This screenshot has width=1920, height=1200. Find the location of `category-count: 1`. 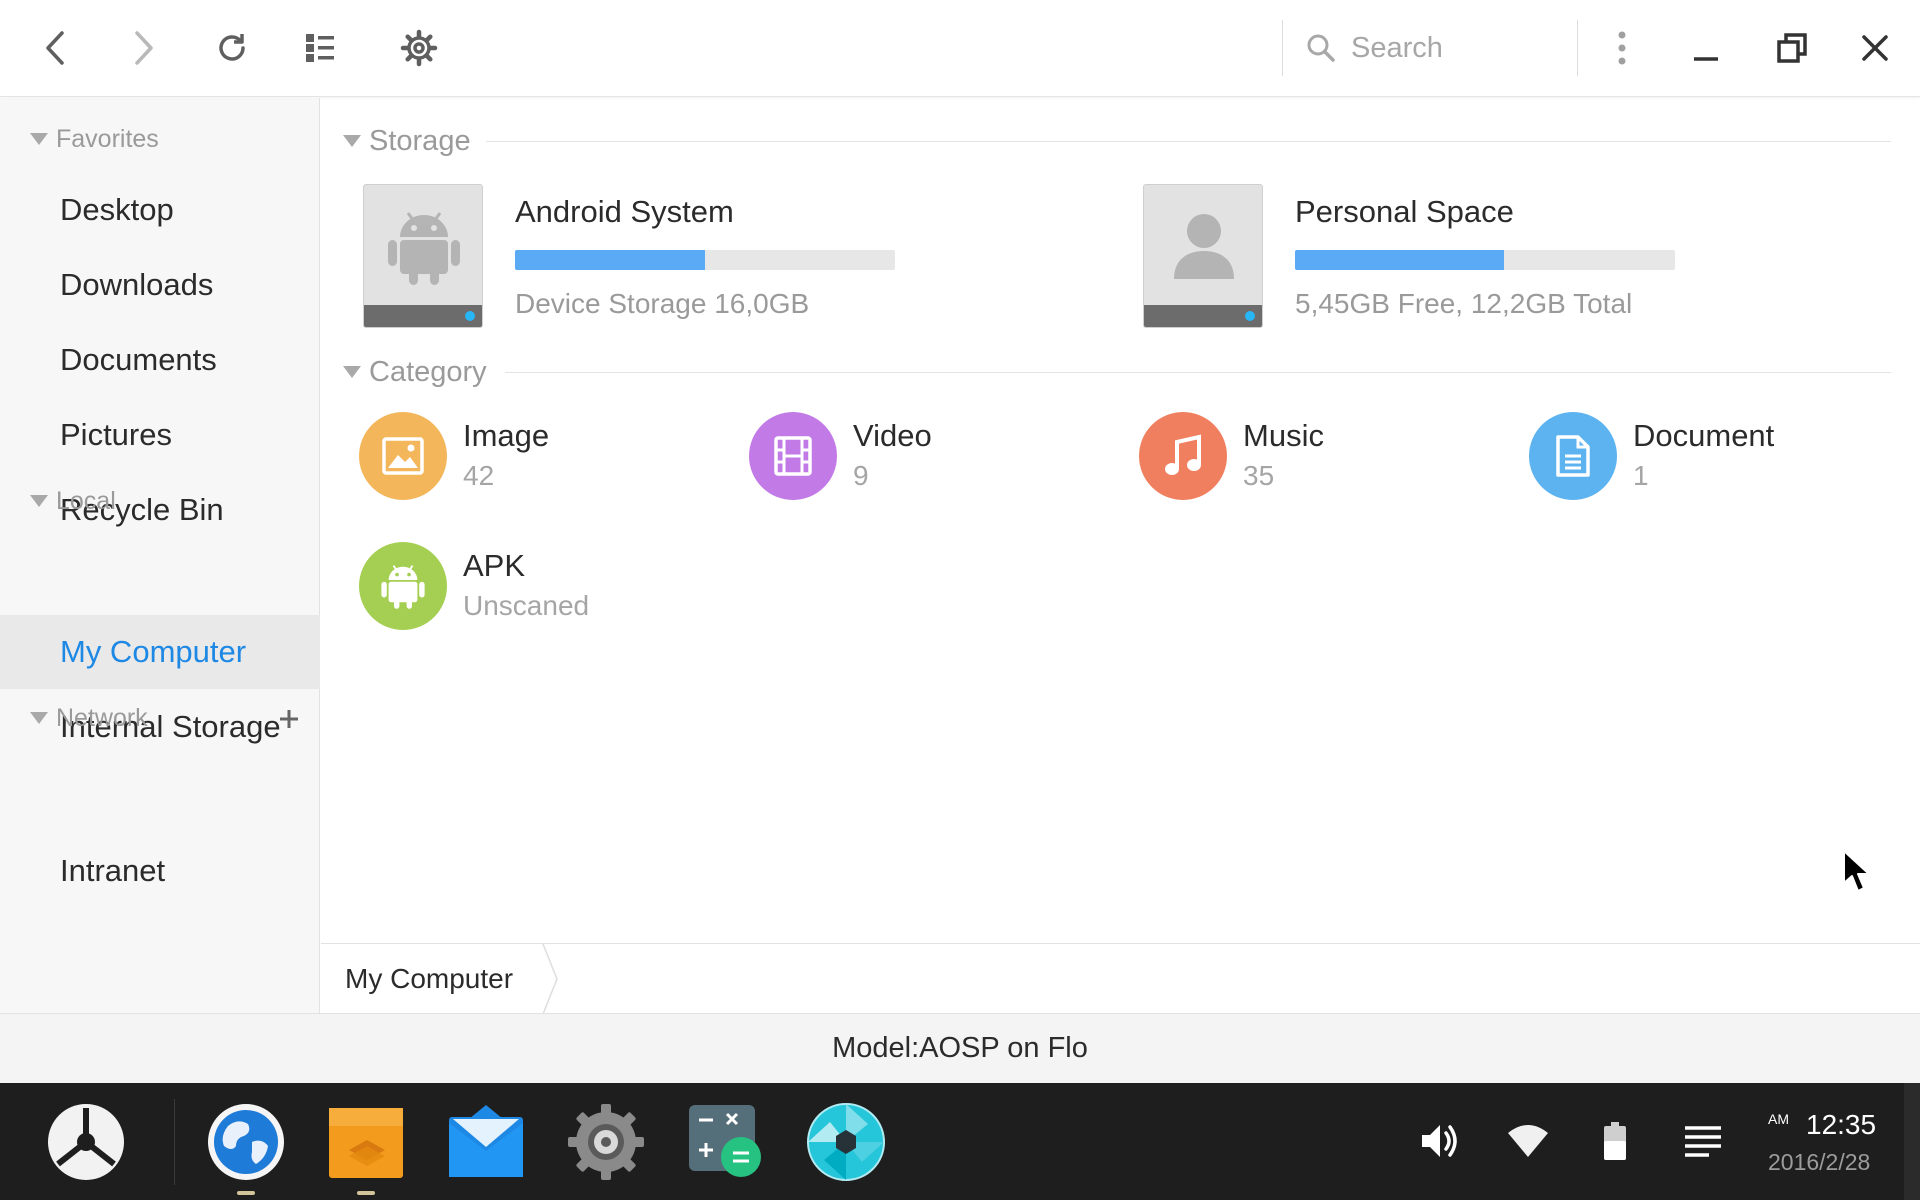

category-count: 1 is located at coordinates (1641, 475).